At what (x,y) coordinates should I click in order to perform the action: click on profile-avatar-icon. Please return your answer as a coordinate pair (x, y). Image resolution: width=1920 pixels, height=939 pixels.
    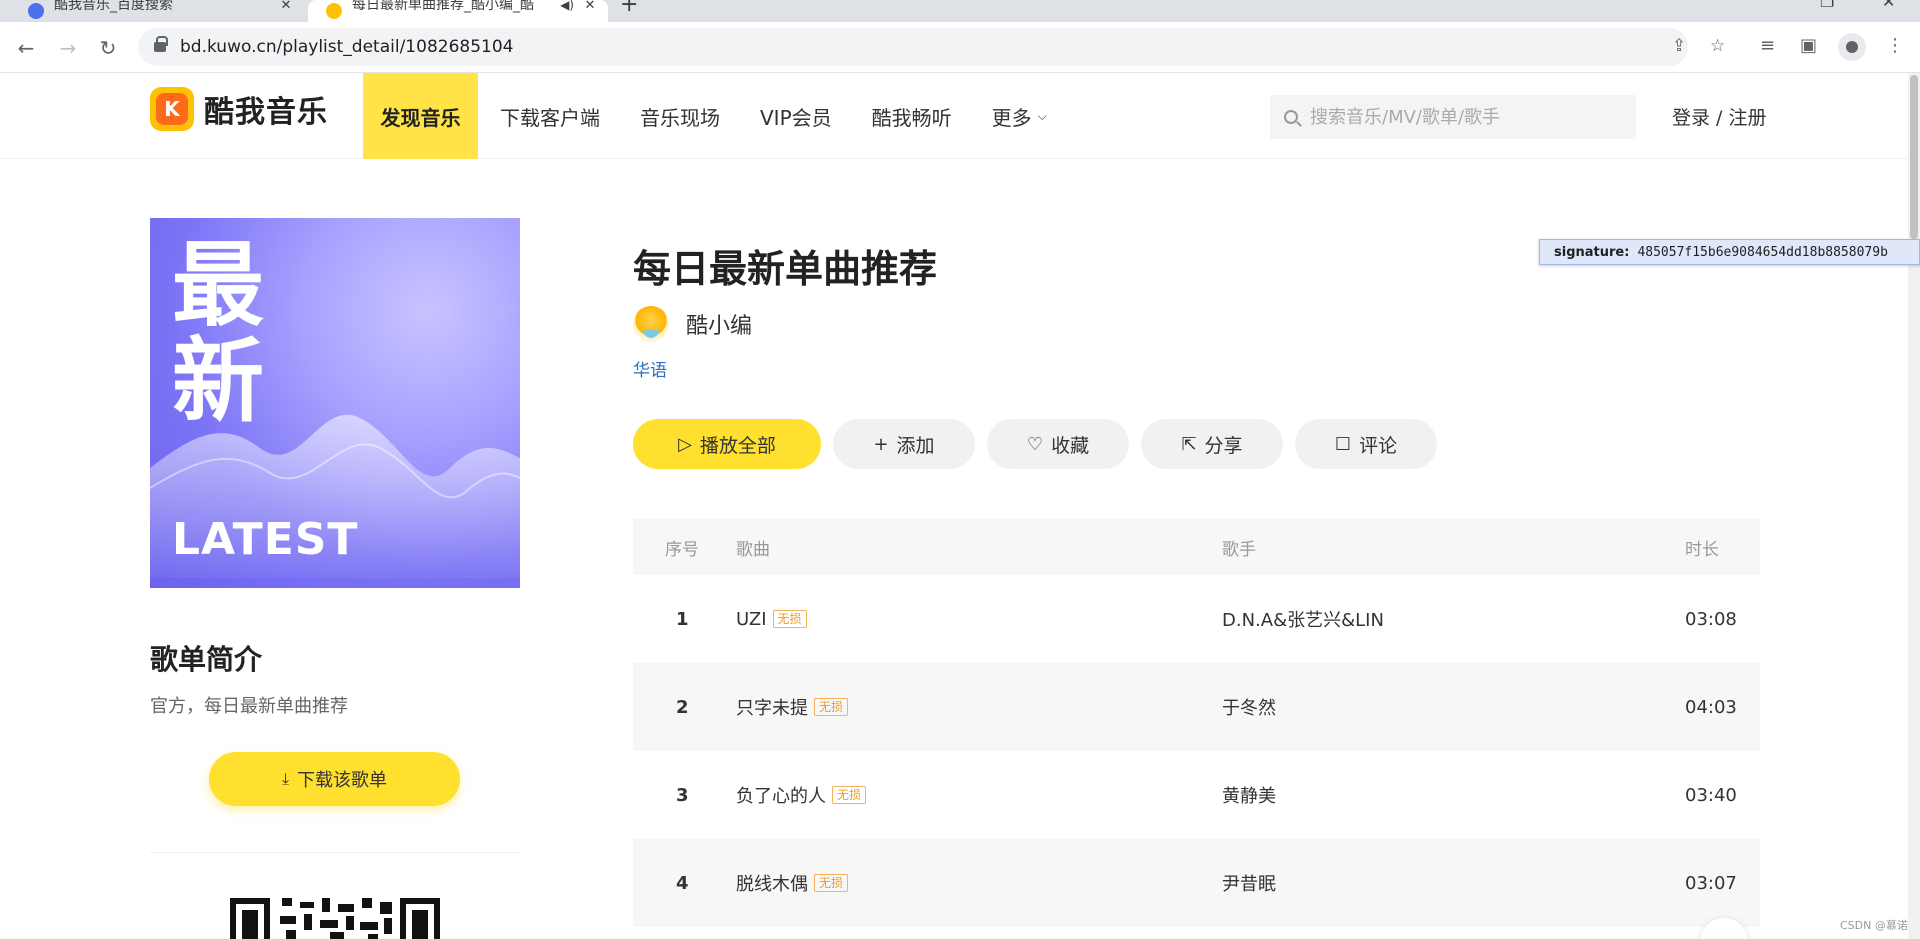
    Looking at the image, I should click on (1852, 47).